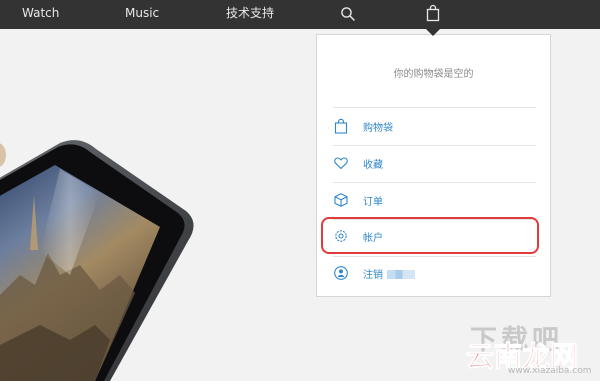  What do you see at coordinates (142, 14) in the screenshot?
I see `nav-link-music: Music` at bounding box center [142, 14].